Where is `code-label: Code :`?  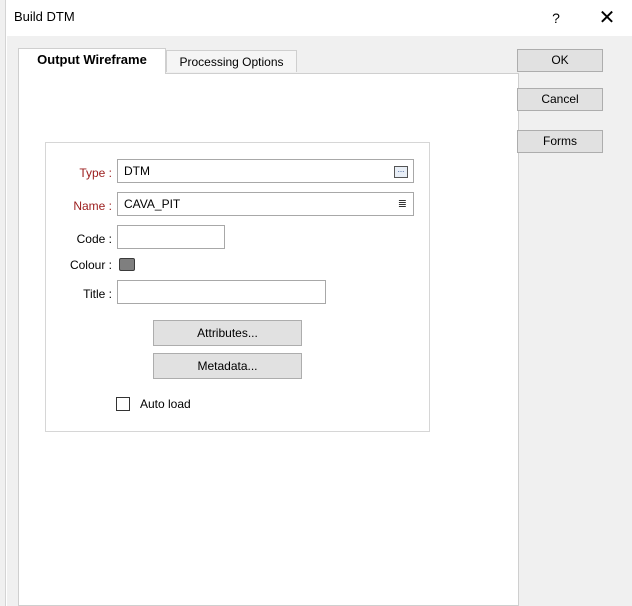
code-label: Code : is located at coordinates (94, 239).